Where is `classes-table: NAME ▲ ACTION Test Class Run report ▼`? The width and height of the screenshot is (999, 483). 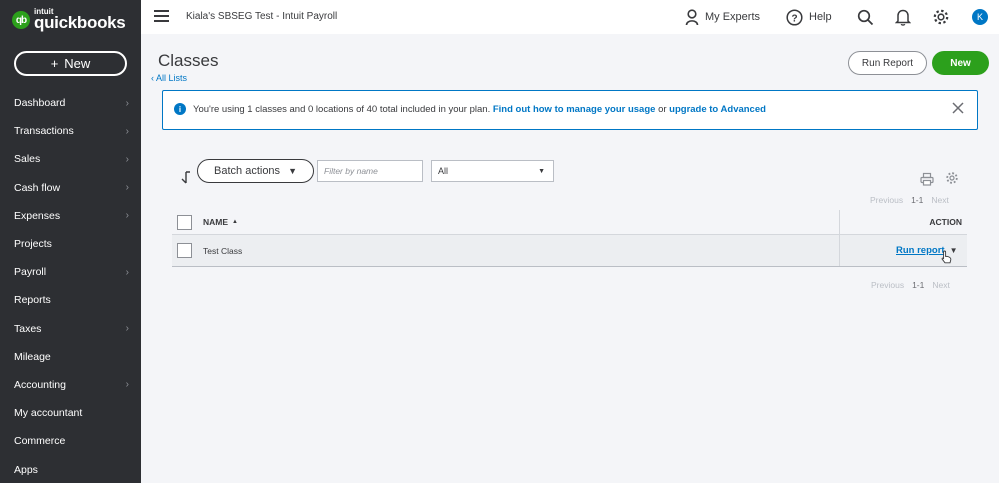 classes-table: NAME ▲ ACTION Test Class Run report ▼ is located at coordinates (569, 238).